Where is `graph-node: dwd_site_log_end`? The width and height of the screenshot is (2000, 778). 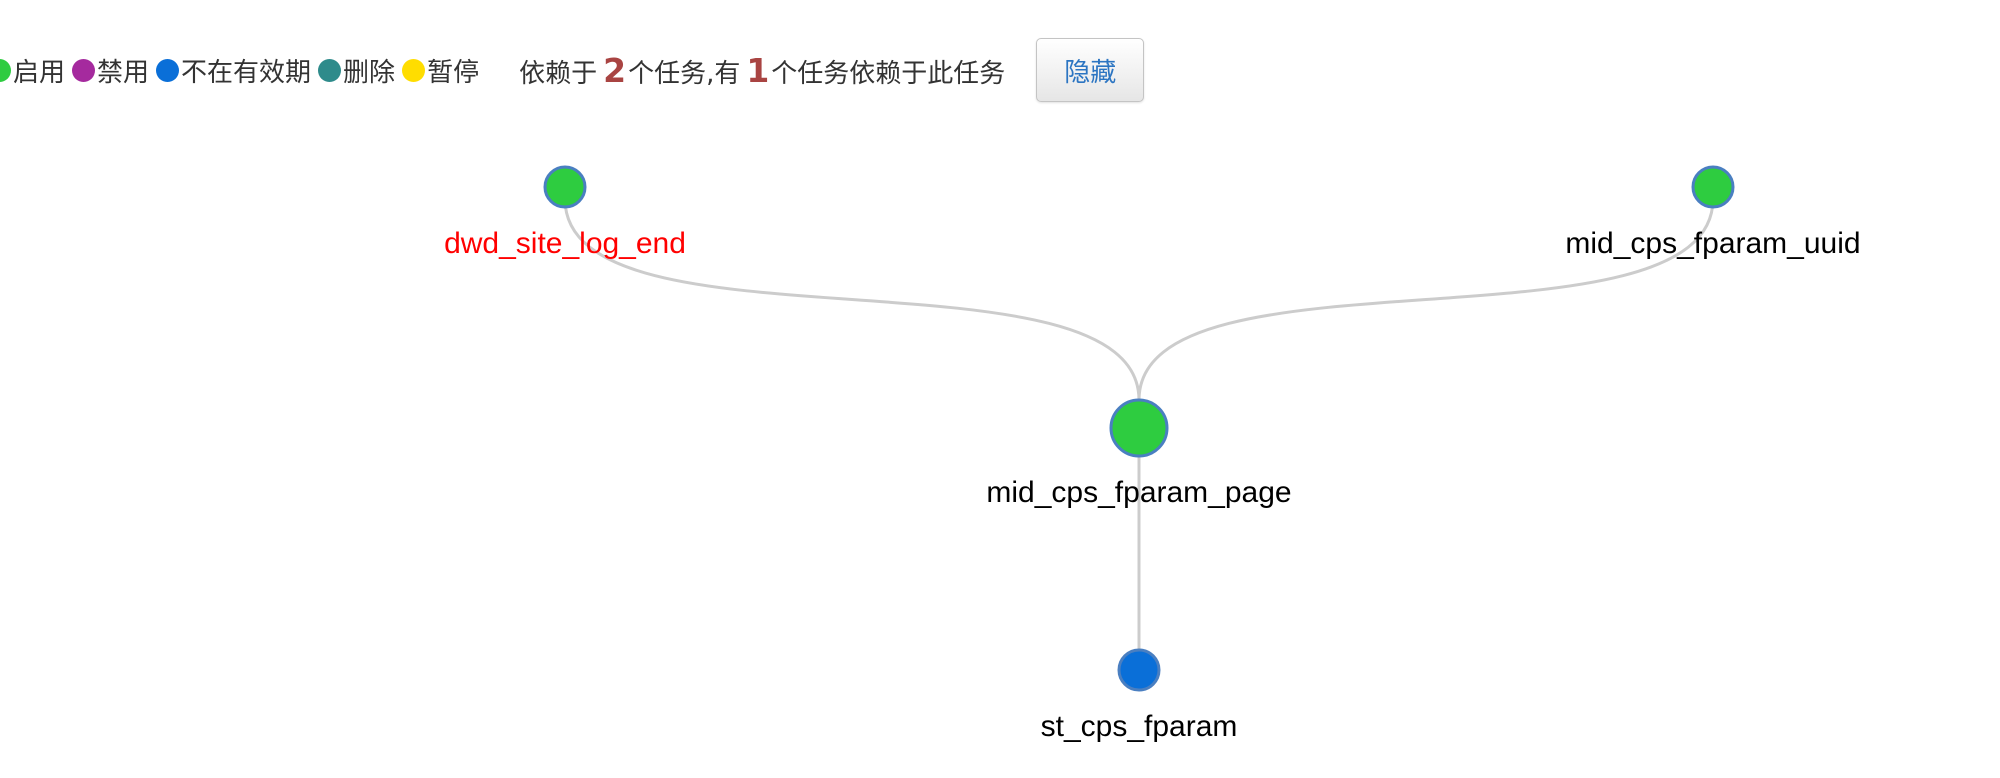
graph-node: dwd_site_log_end is located at coordinates (565, 212).